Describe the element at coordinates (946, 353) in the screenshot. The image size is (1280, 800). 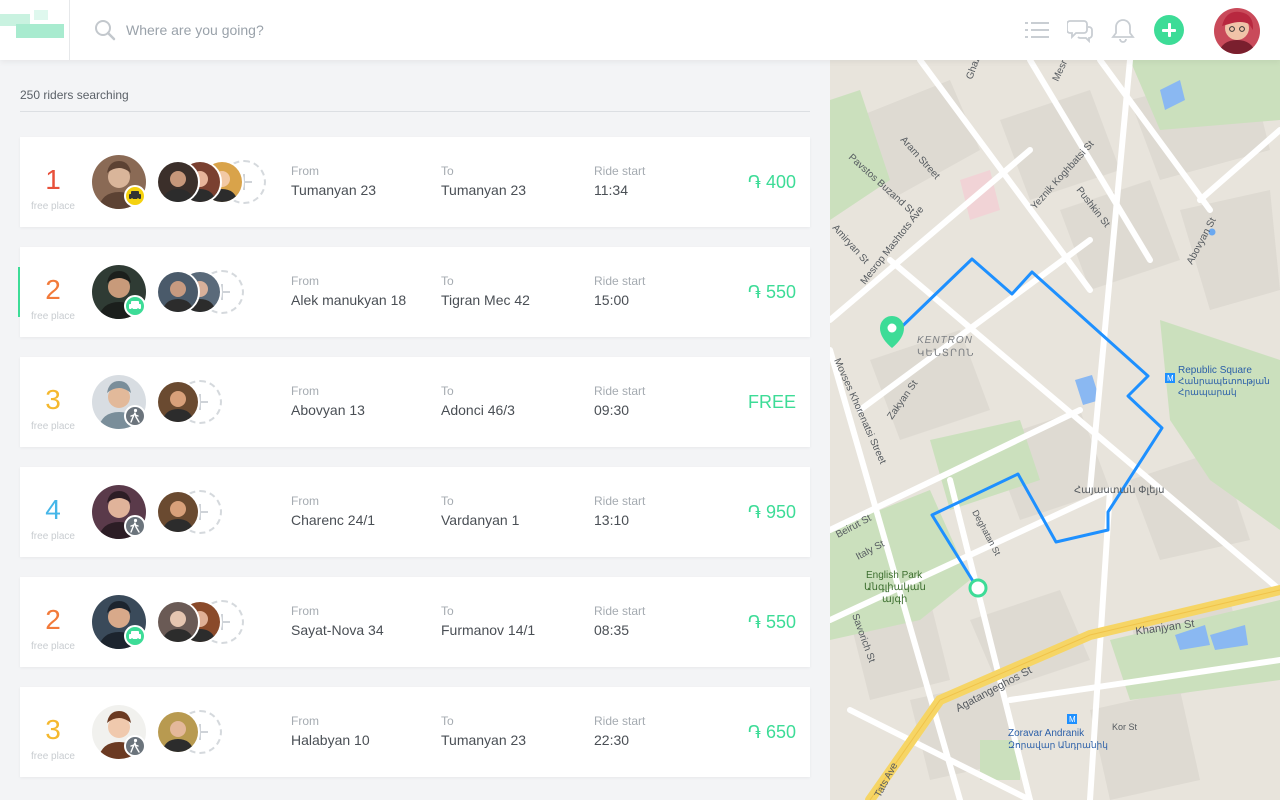
I see `map-label: ԿԵՆՏՐՈՆ` at that location.